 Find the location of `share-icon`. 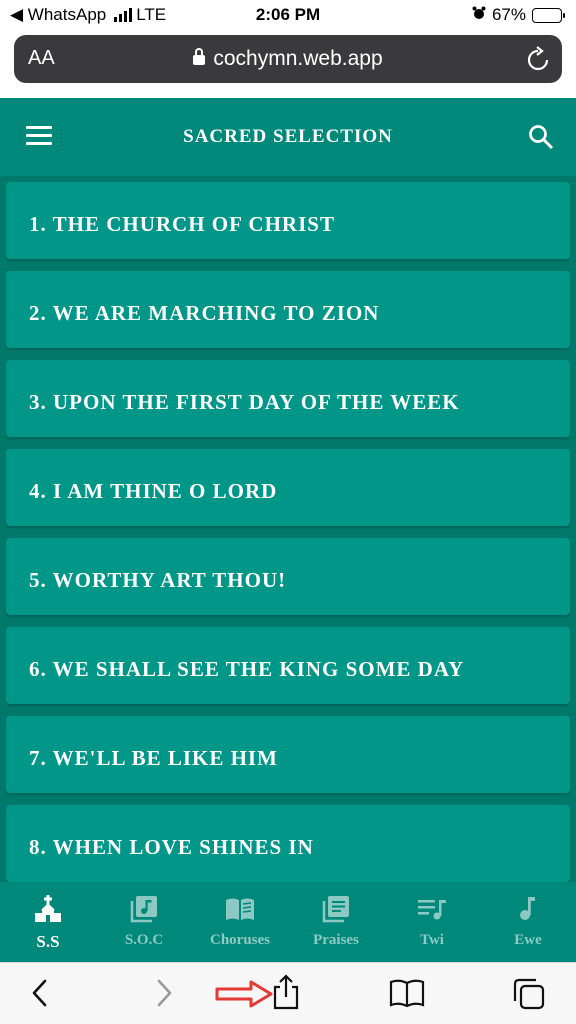

share-icon is located at coordinates (286, 992).